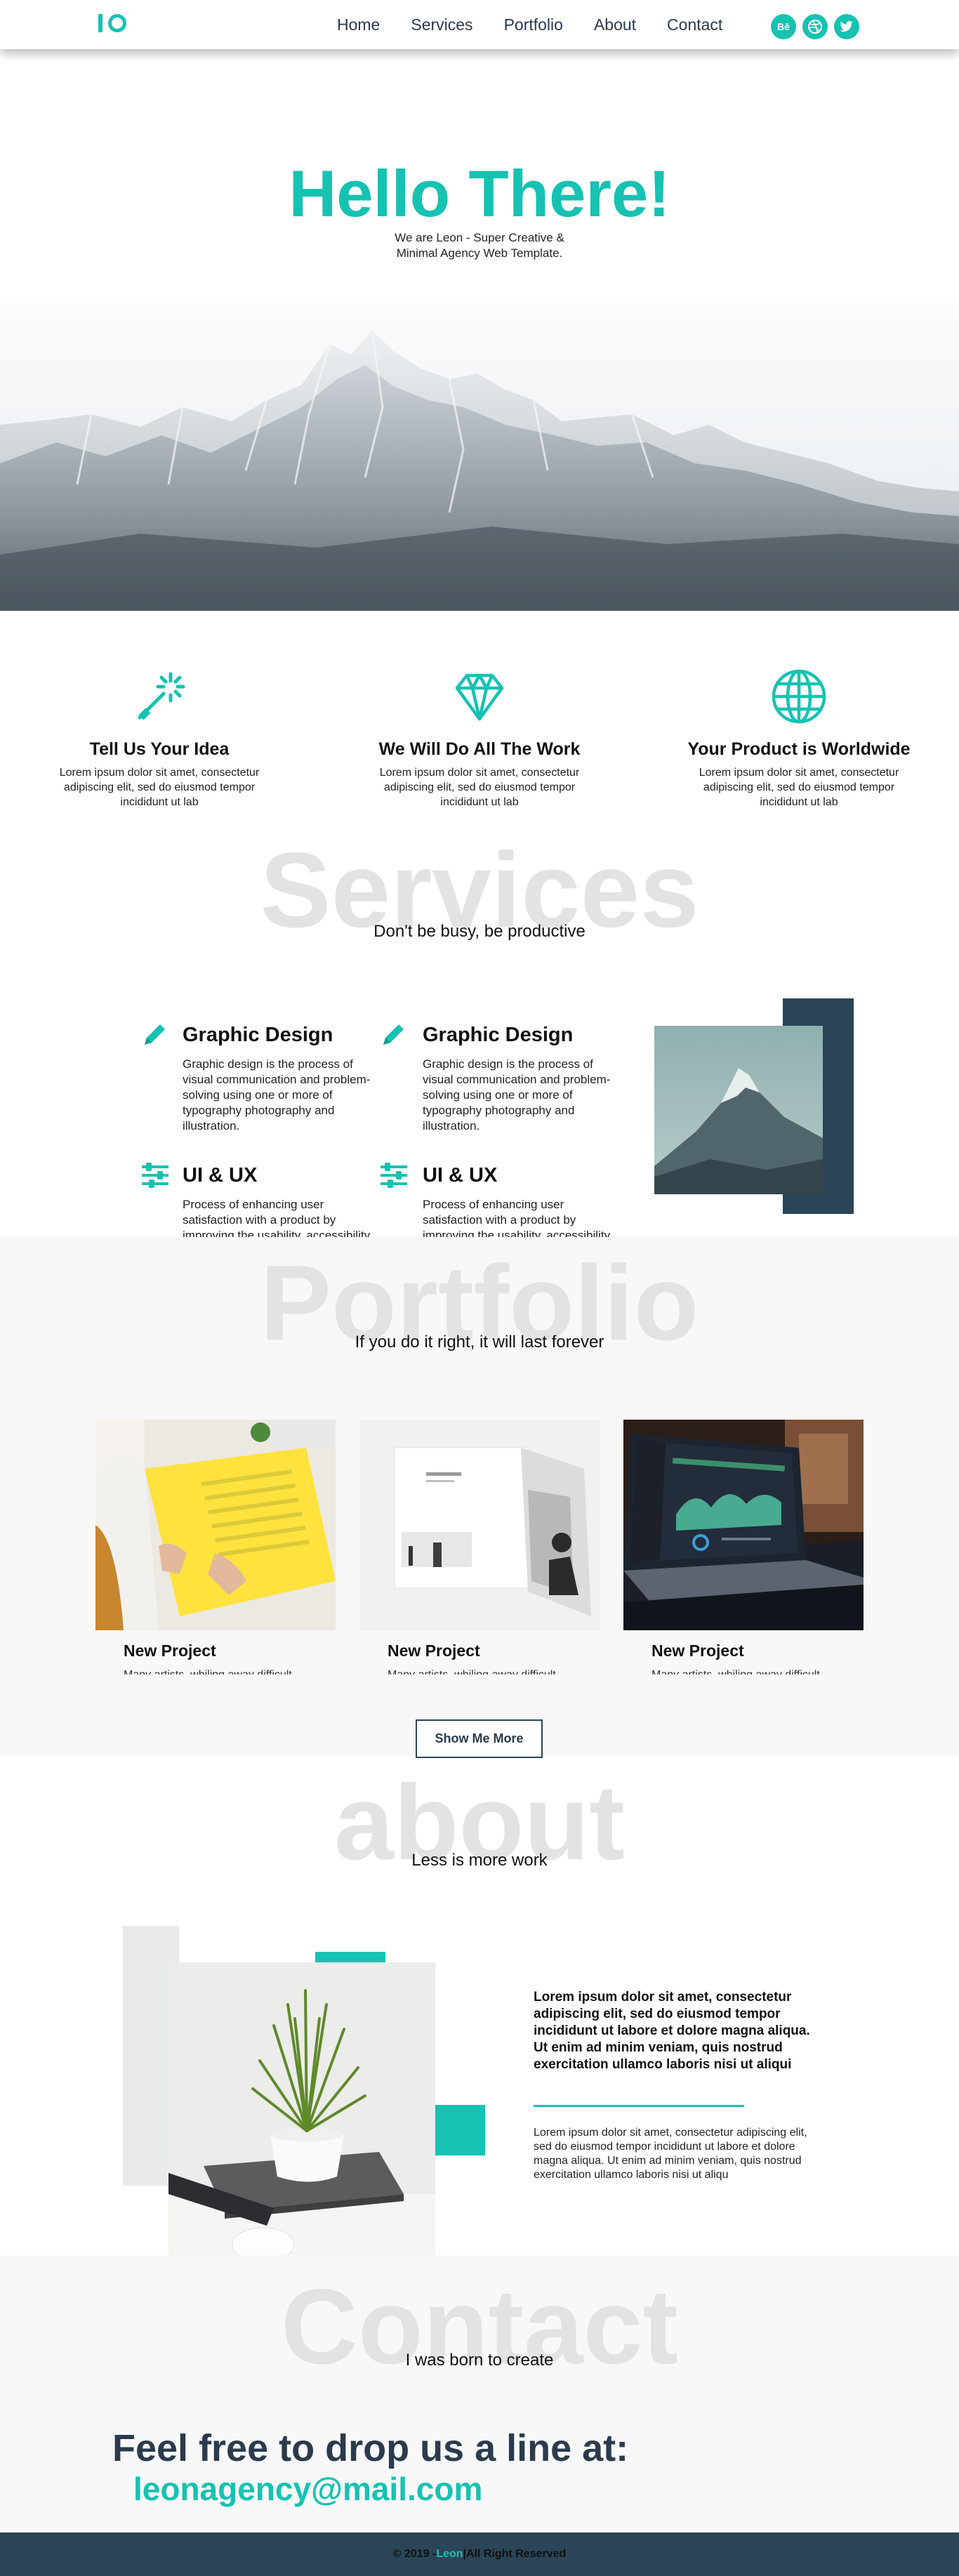 The height and width of the screenshot is (2576, 959). I want to click on footer: © 2019 - Leon |All Right Reserved, so click(479, 2554).